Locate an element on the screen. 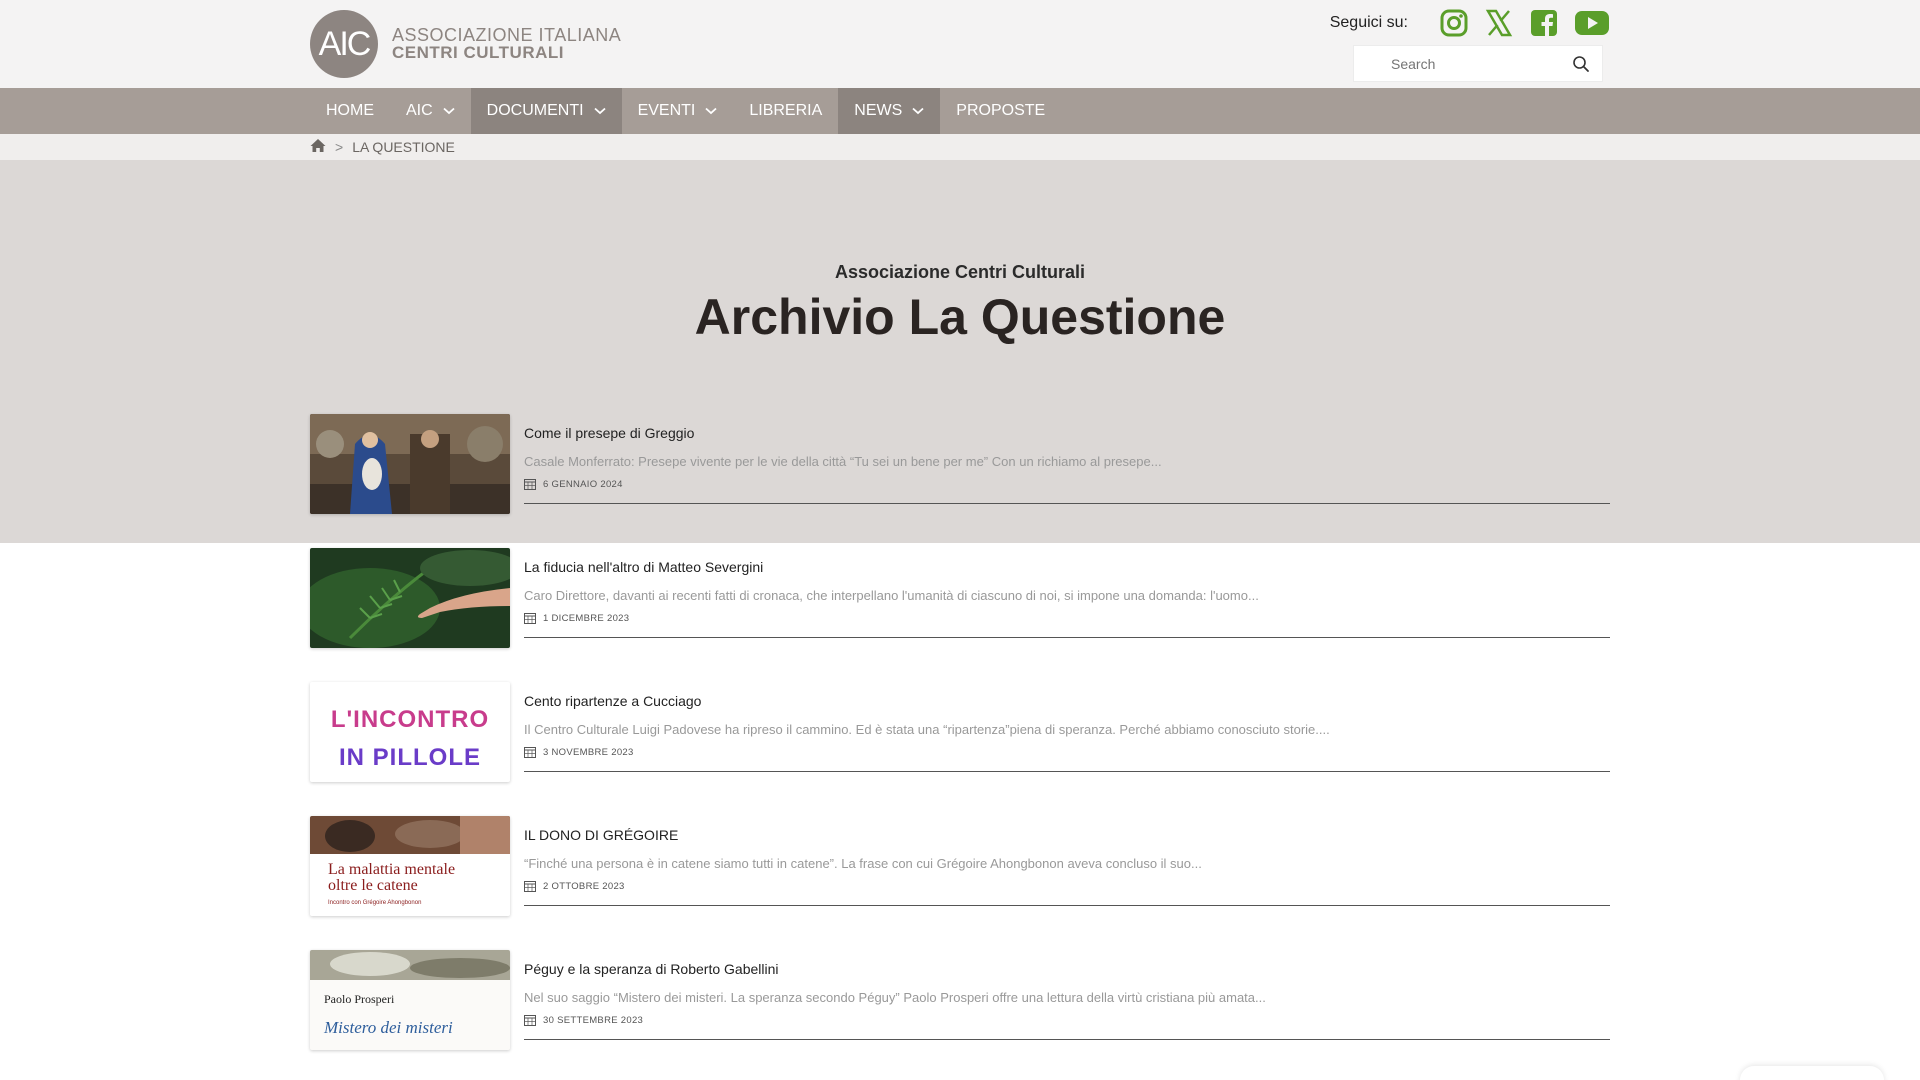 Image resolution: width=1920 pixels, height=1080 pixels. nav-label: Proposte is located at coordinates (1001, 110).